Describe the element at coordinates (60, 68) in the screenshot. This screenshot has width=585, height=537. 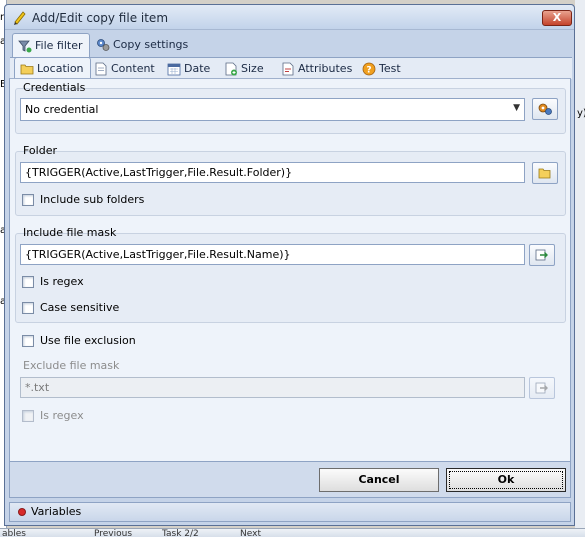
I see `tab-label: Location` at that location.